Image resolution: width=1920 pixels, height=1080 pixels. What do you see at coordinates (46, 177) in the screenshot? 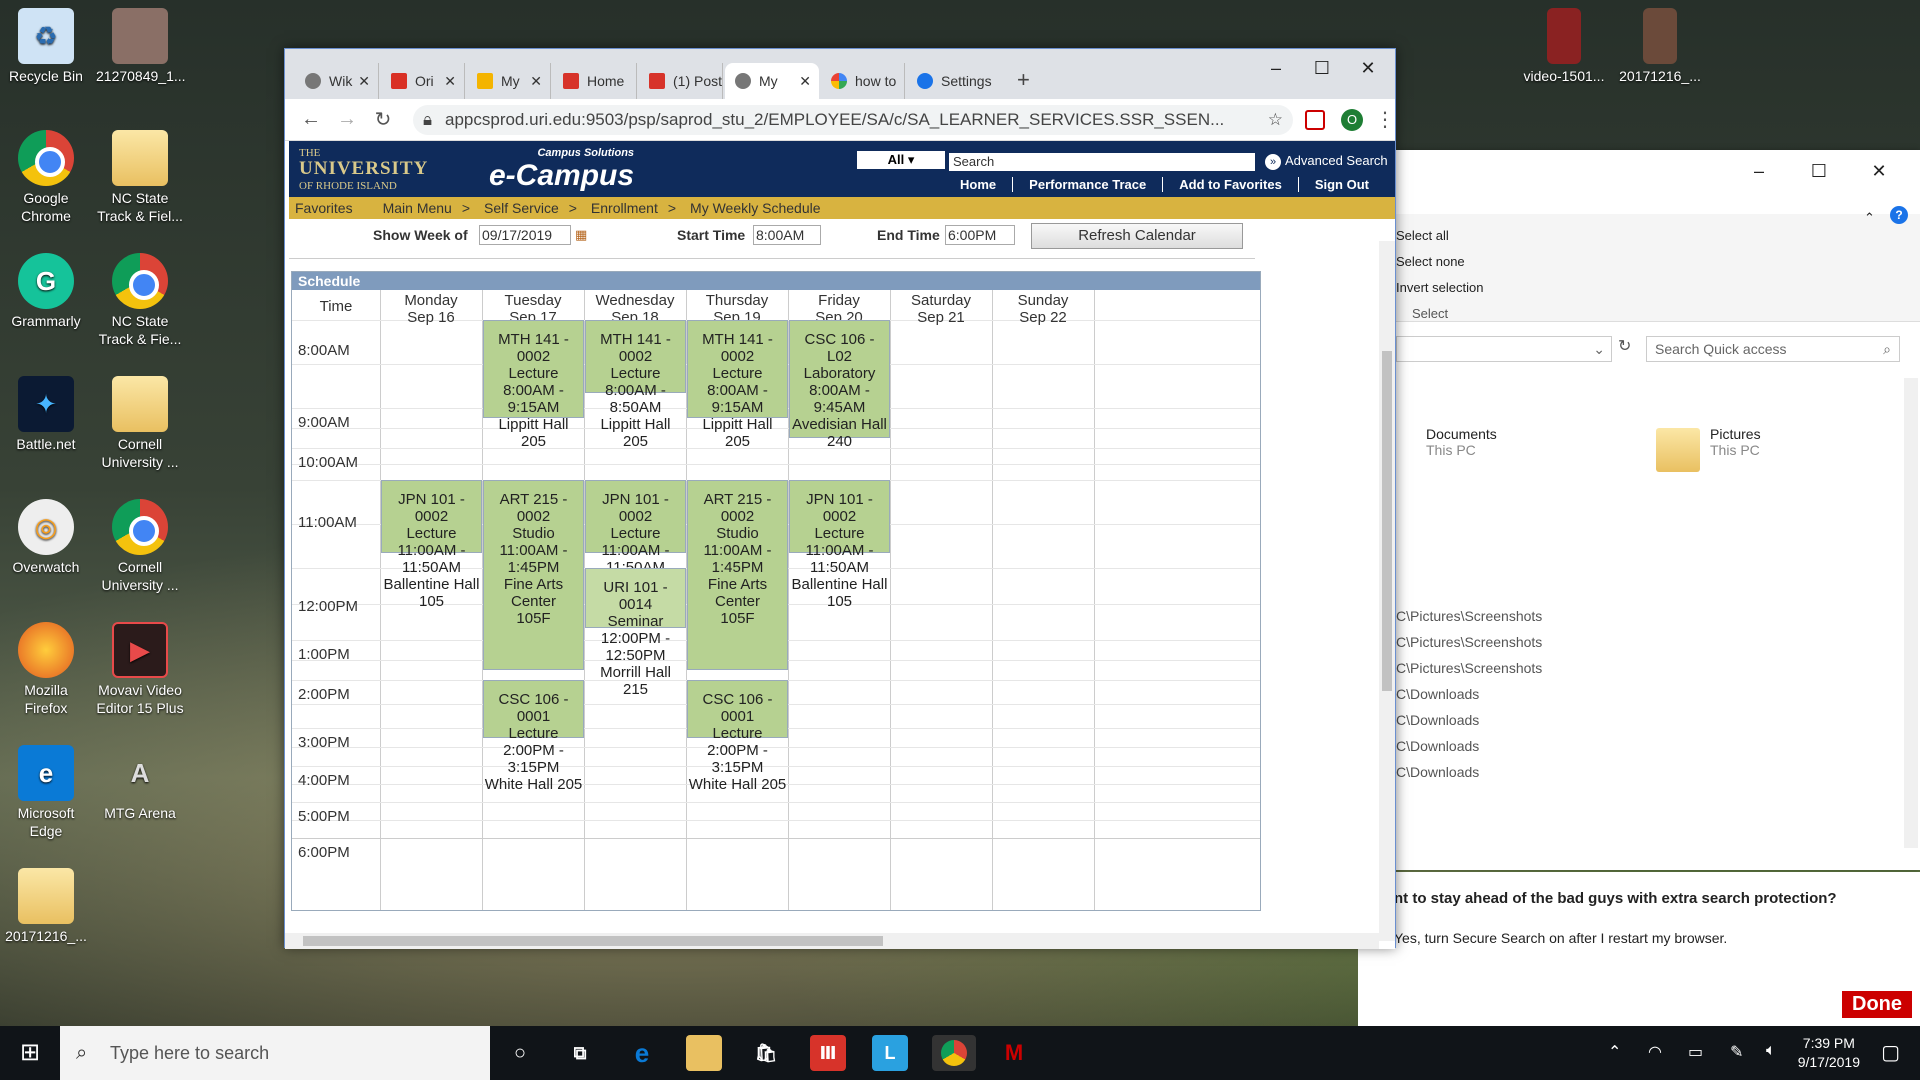
I see `desktop-icon-chrome: Google Chrome` at bounding box center [46, 177].